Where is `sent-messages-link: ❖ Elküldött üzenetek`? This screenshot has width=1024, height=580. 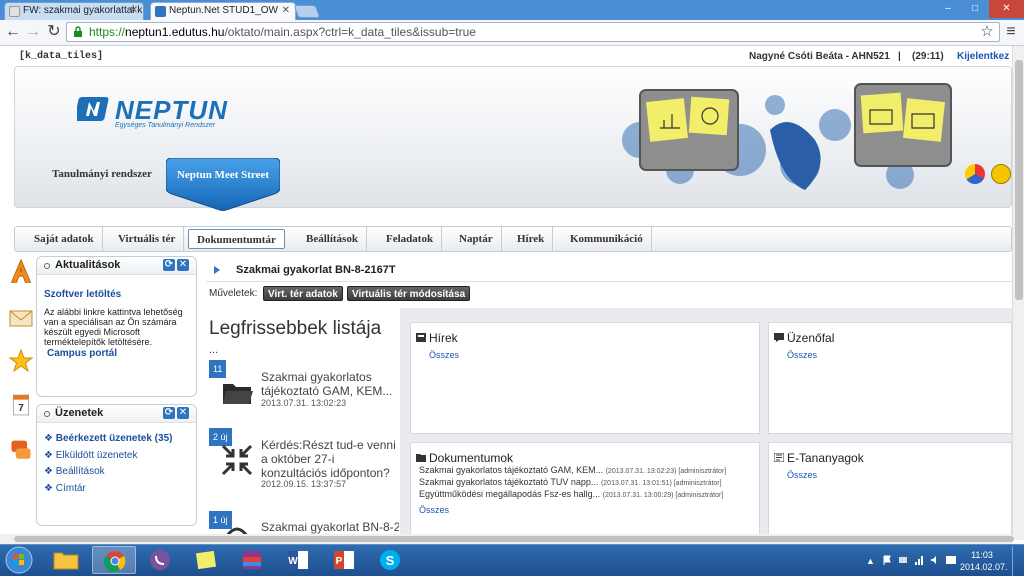
sent-messages-link: ❖ Elküldött üzenetek is located at coordinates (90, 455).